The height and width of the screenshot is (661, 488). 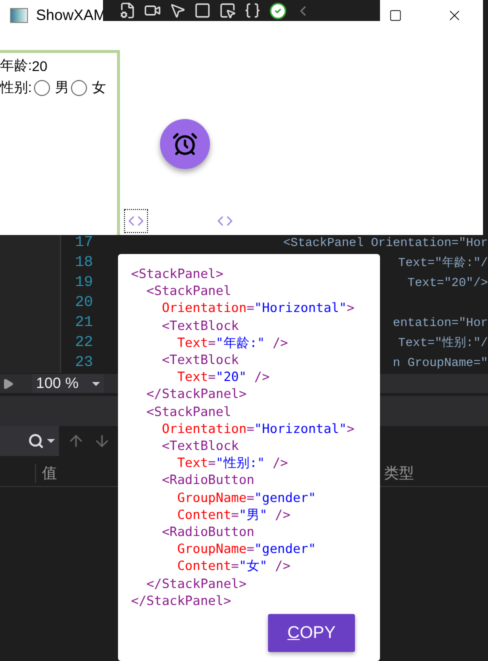 What do you see at coordinates (102, 441) in the screenshot?
I see `arrow-down-icon` at bounding box center [102, 441].